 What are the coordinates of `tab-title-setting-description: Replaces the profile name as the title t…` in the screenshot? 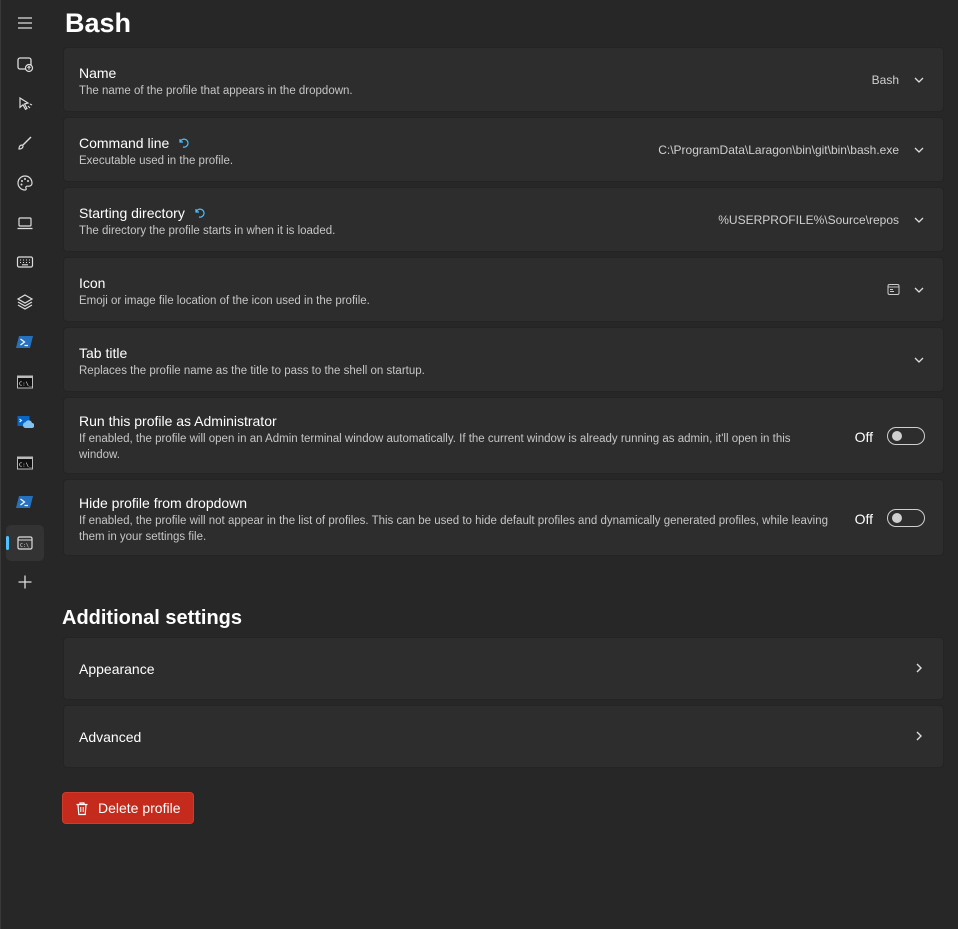 It's located at (252, 371).